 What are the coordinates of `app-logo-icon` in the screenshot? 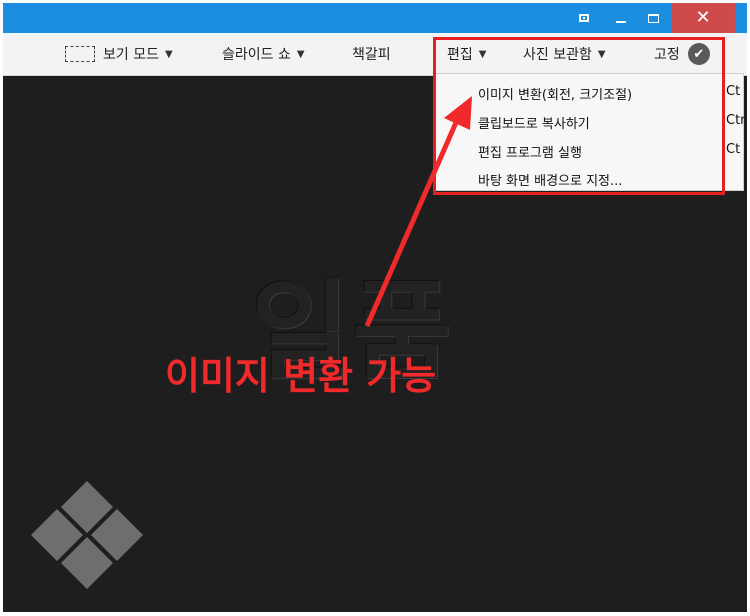 It's located at (87, 535).